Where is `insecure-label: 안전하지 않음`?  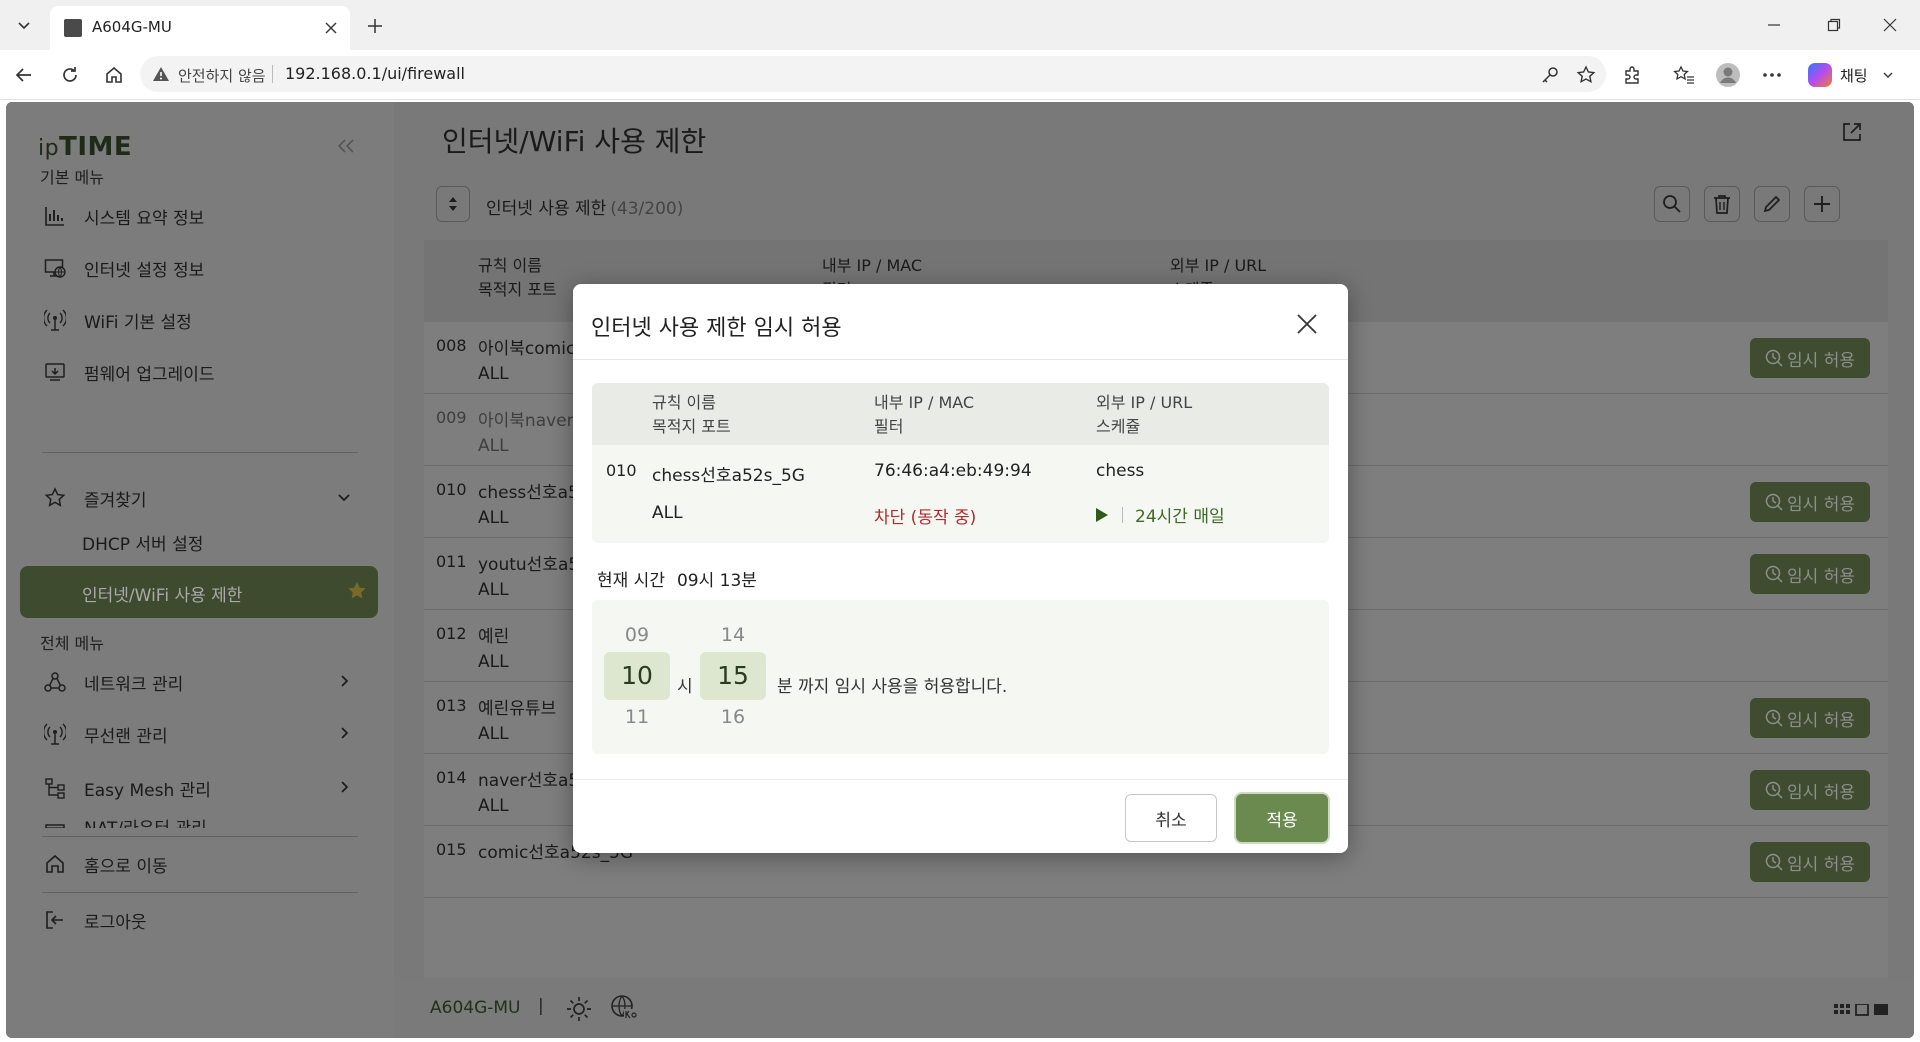 insecure-label: 안전하지 않음 is located at coordinates (222, 75).